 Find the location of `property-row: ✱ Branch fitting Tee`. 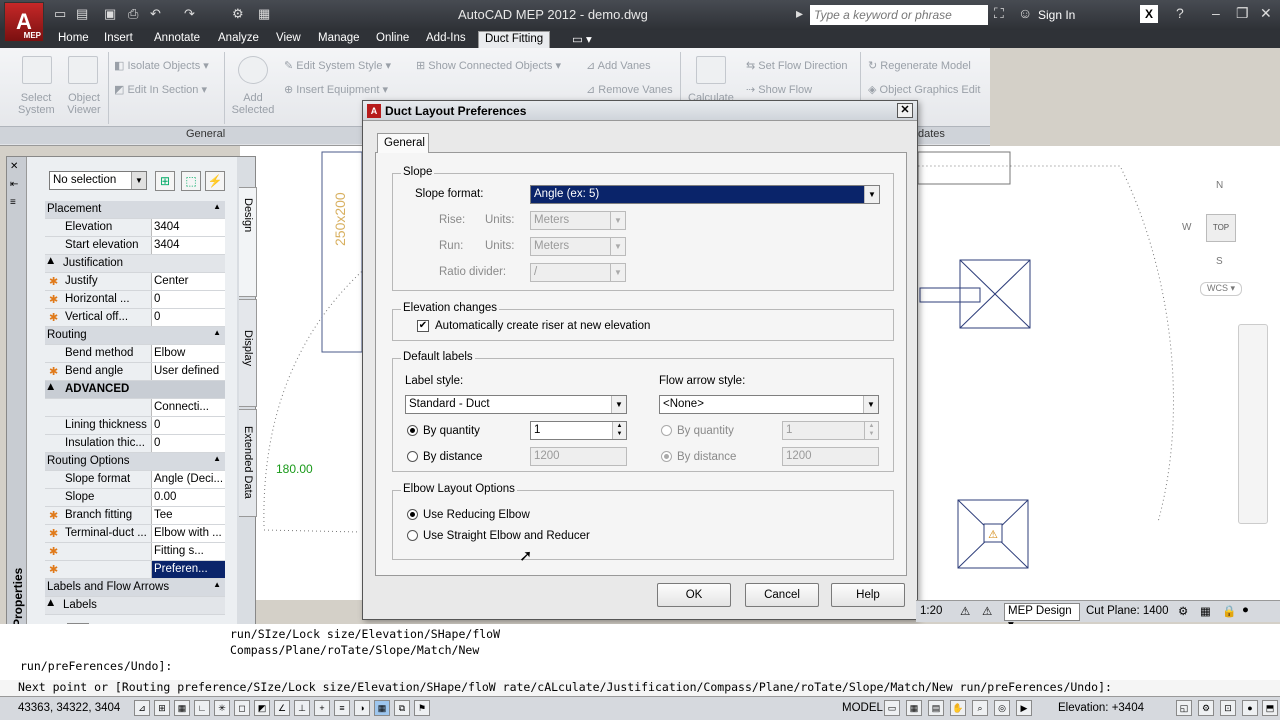

property-row: ✱ Branch fitting Tee is located at coordinates (135, 516).